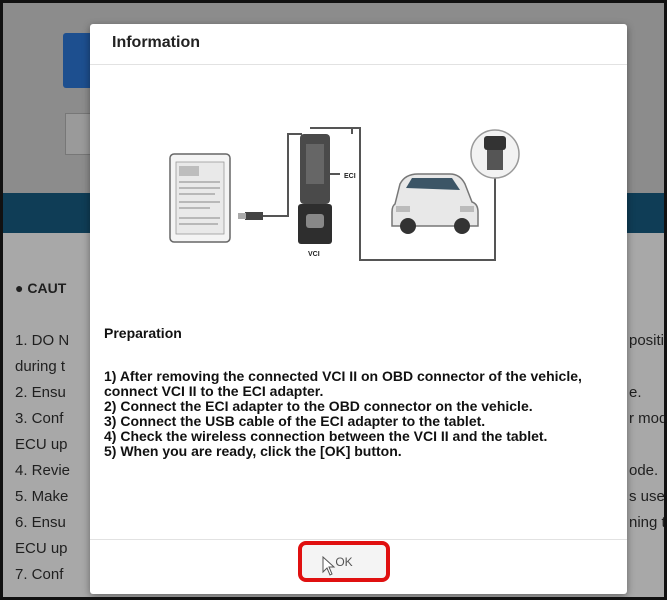  Describe the element at coordinates (39, 418) in the screenshot. I see `background-text-line: 3. Conf` at that location.